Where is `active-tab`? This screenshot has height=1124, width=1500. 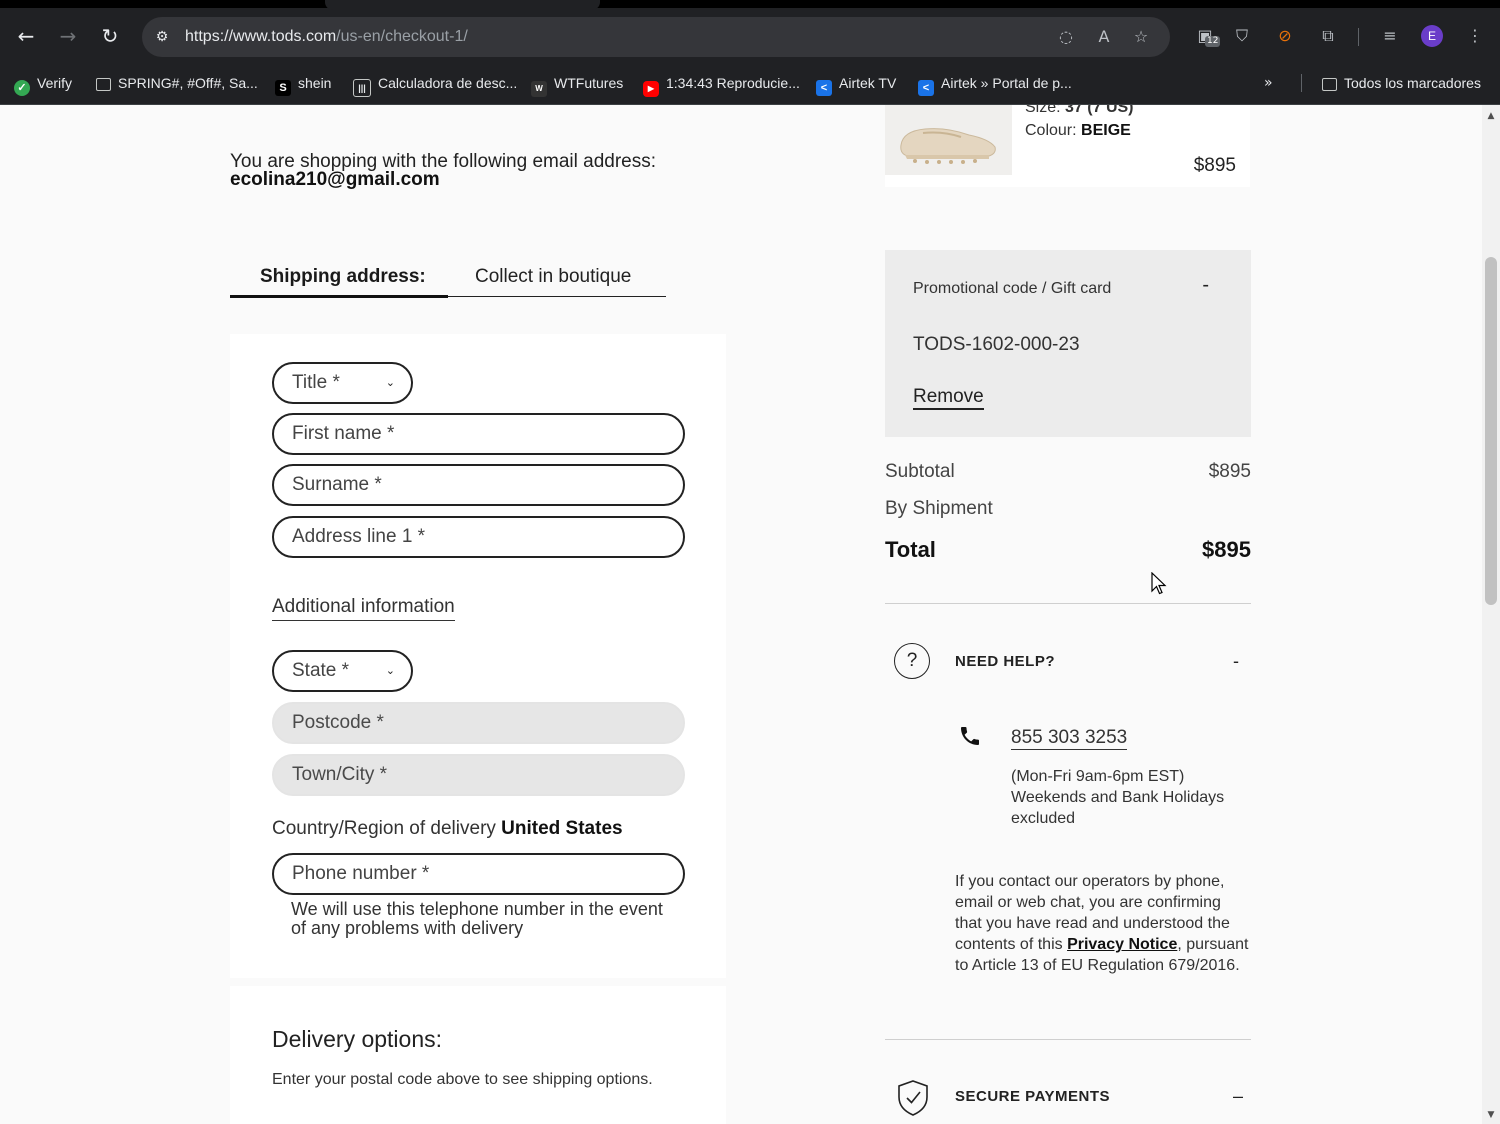 active-tab is located at coordinates (462, 5).